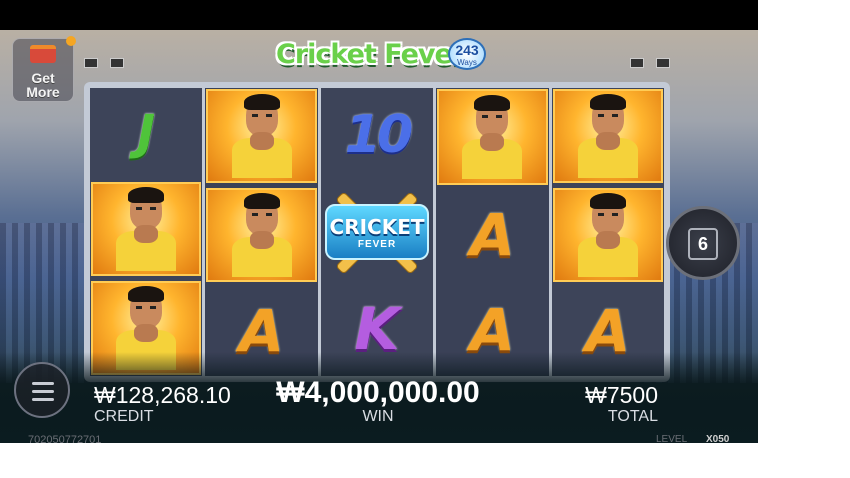 This screenshot has height=478, width=850. I want to click on ways-count: 243, so click(467, 50).